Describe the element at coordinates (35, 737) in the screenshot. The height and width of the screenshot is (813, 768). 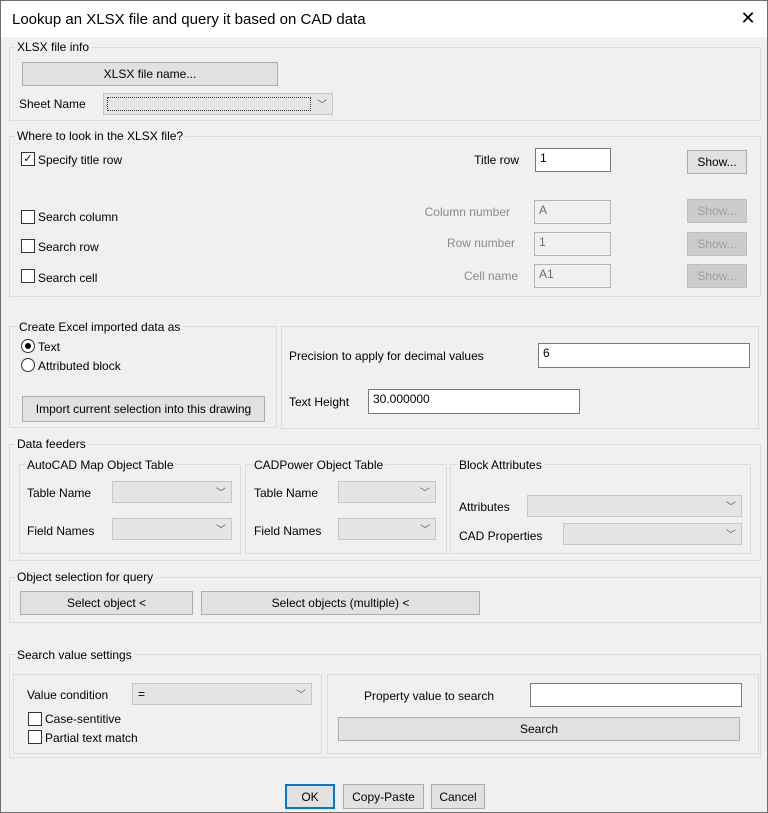
I see `partial-text-match-checkbox` at that location.